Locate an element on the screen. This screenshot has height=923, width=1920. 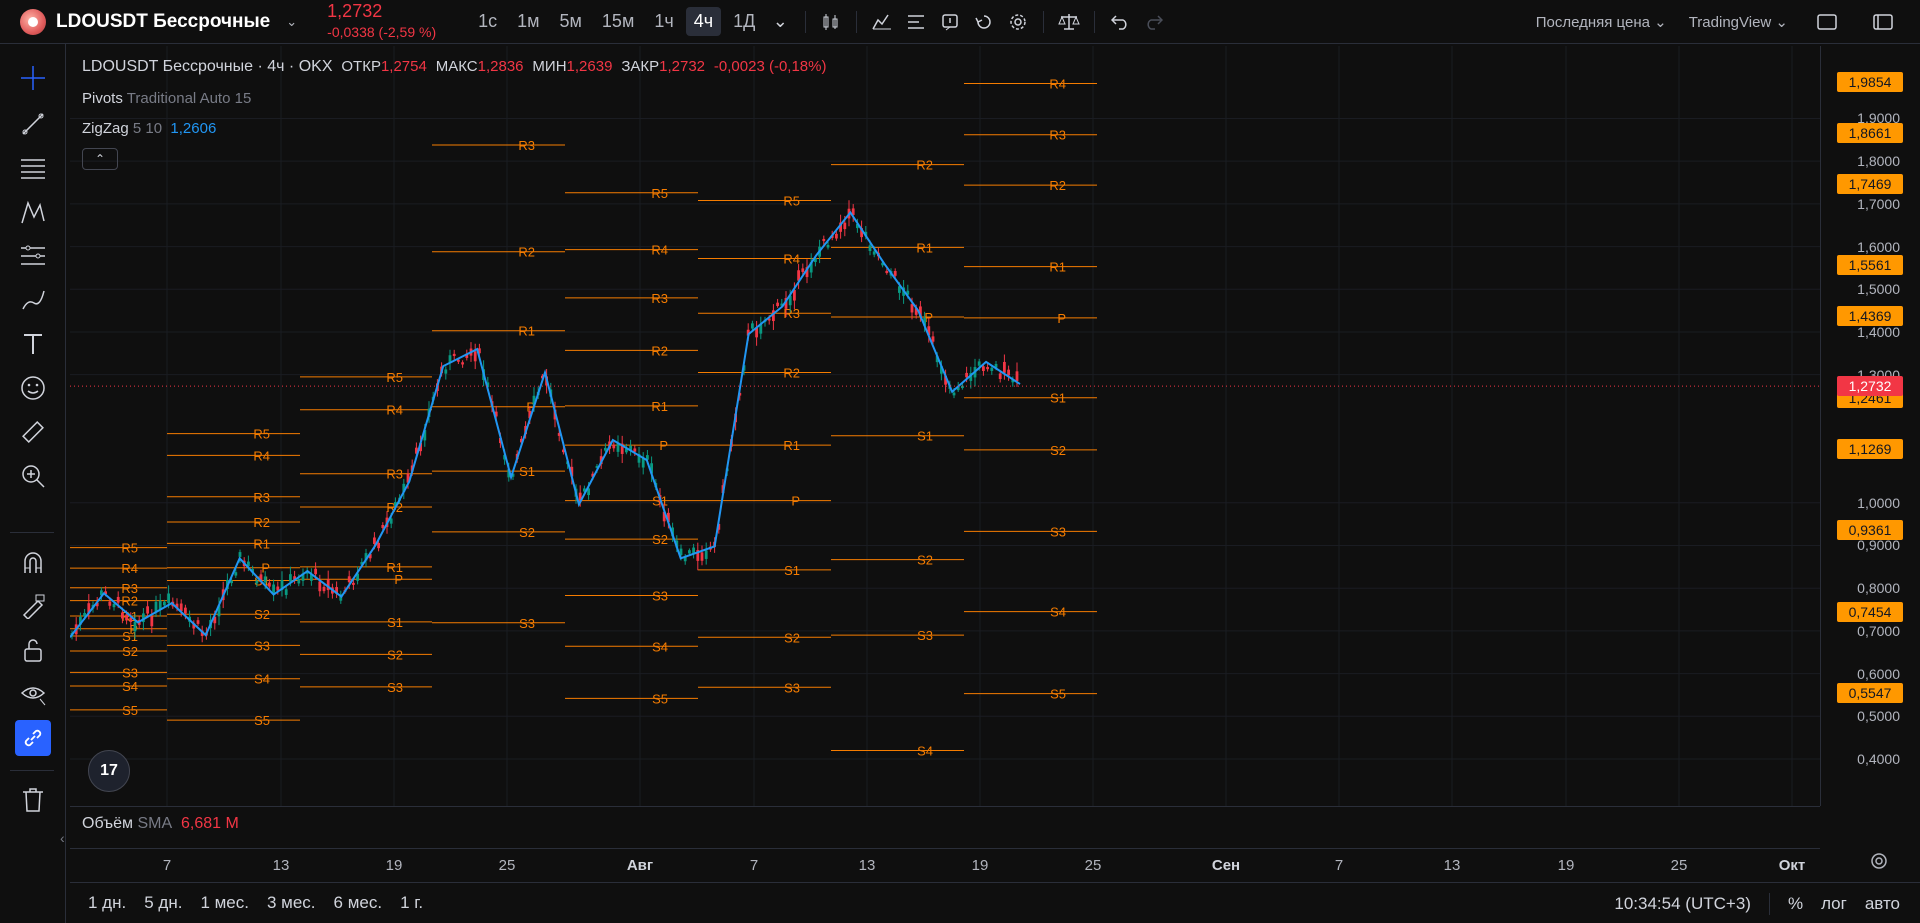
pivot-label: P is located at coordinates (1061, 318).